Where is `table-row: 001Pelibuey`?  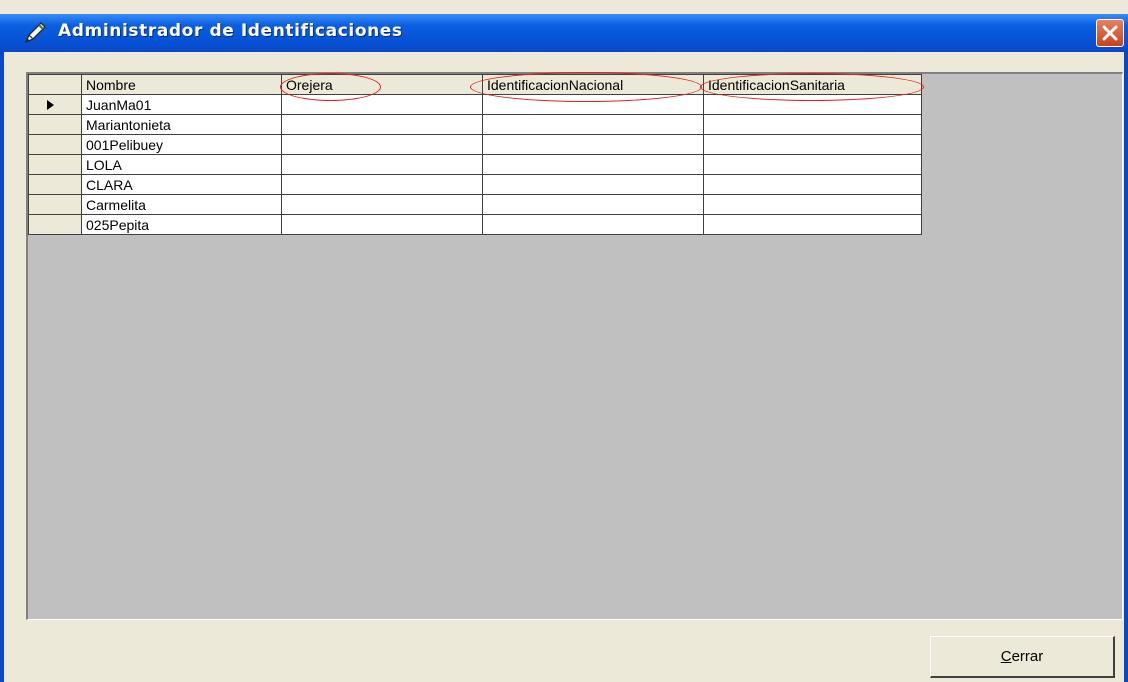 table-row: 001Pelibuey is located at coordinates (475, 144).